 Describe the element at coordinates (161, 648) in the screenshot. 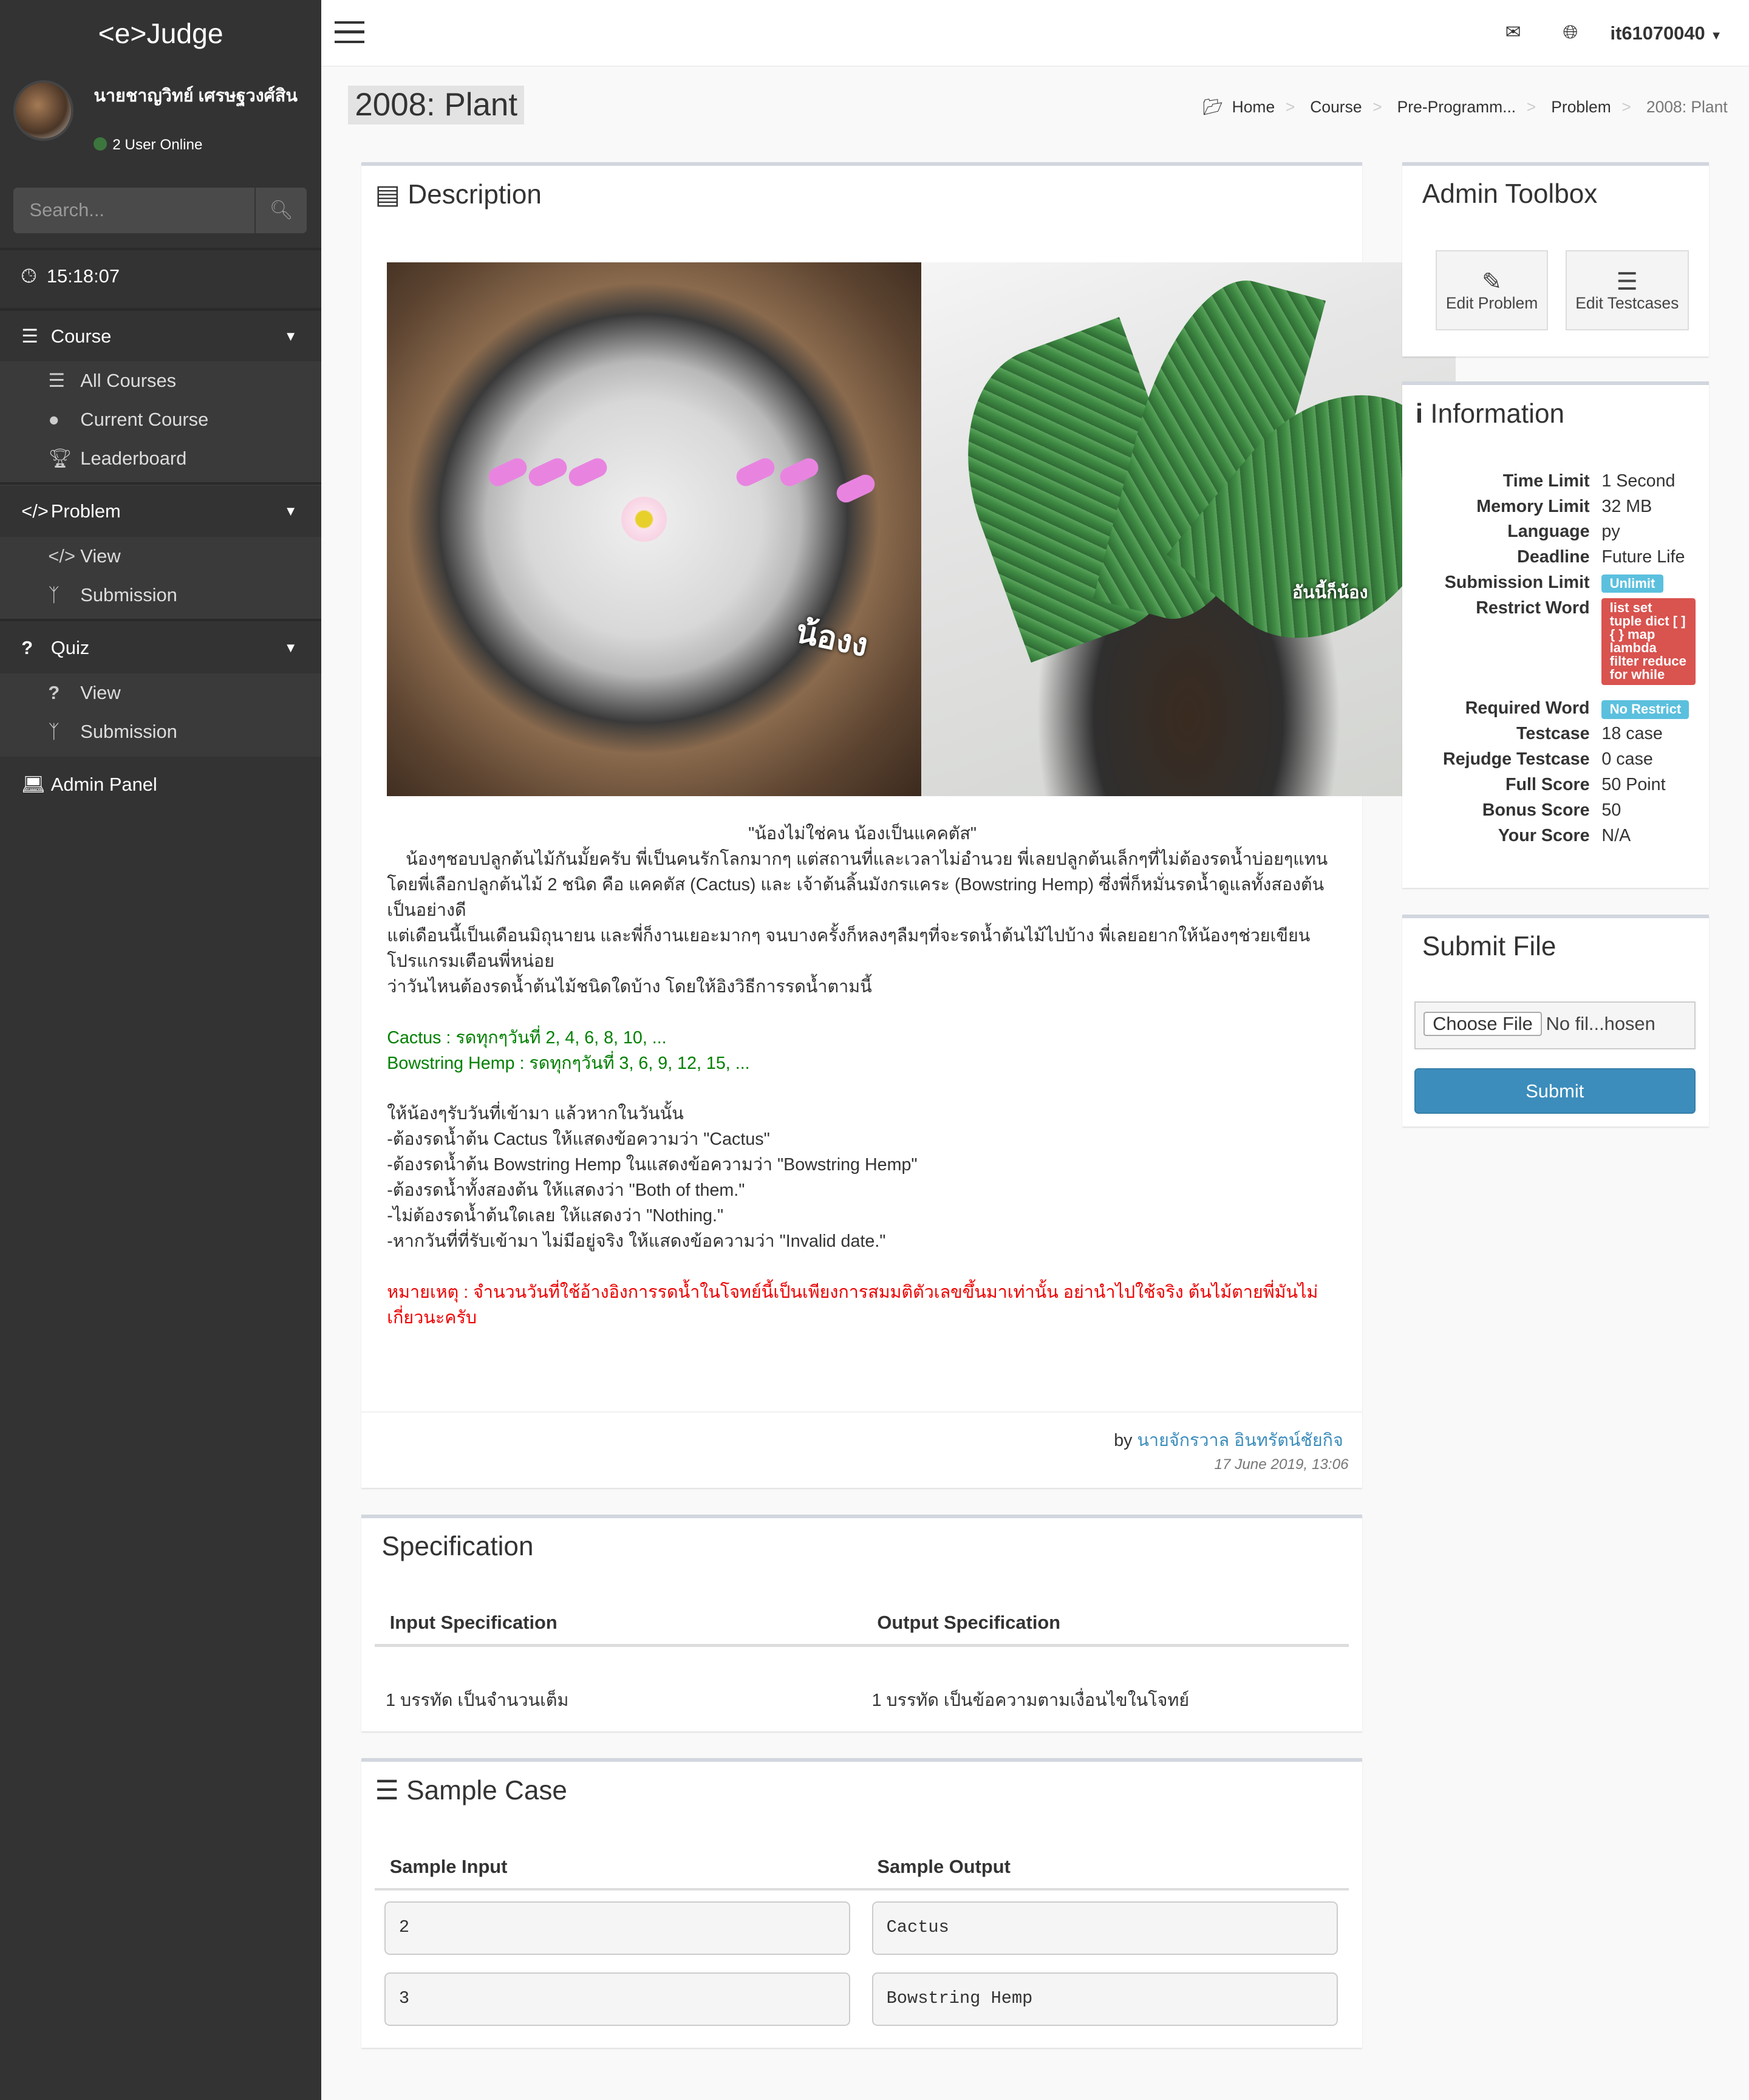

I see `sidebar-item-quiz: ? Quiz ▼` at that location.